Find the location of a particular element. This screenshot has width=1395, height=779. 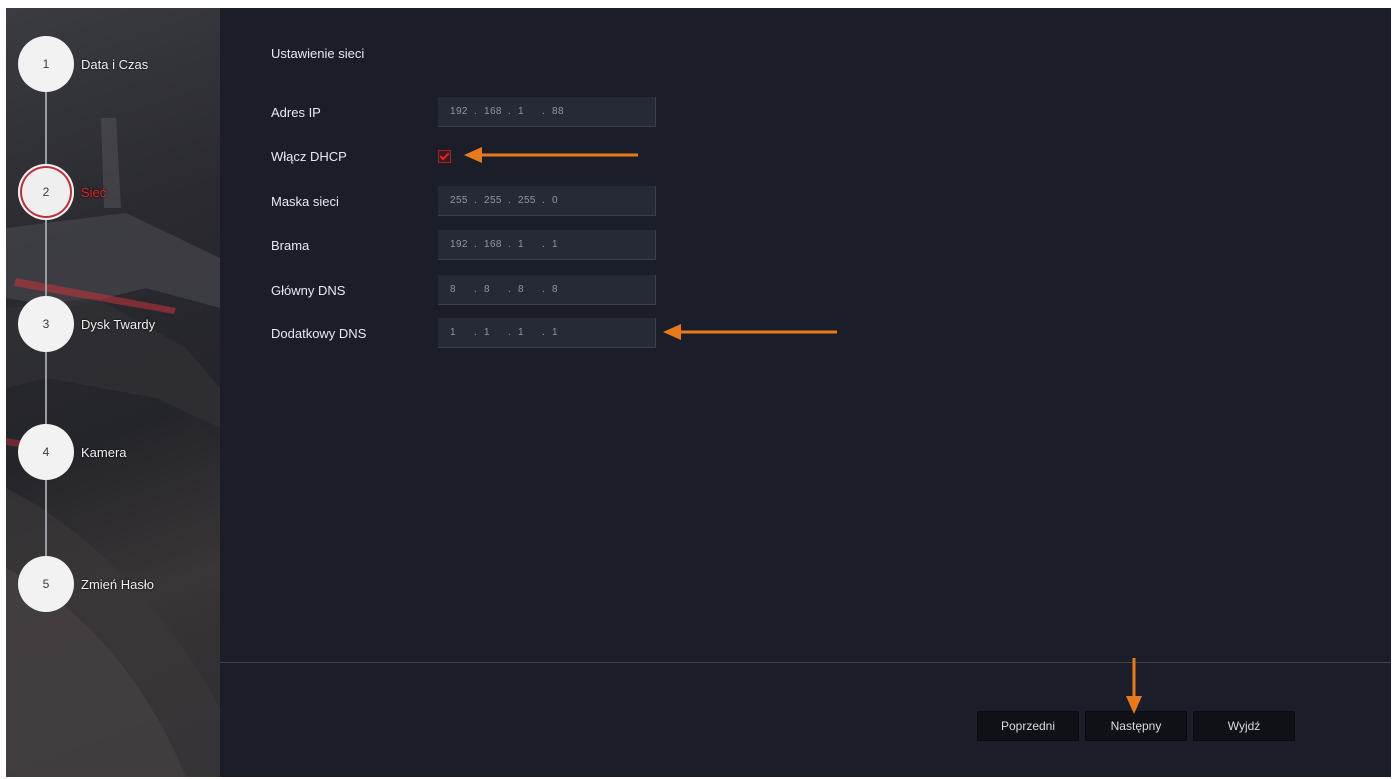

subnet-mask-label: Maska sieci is located at coordinates (305, 201).